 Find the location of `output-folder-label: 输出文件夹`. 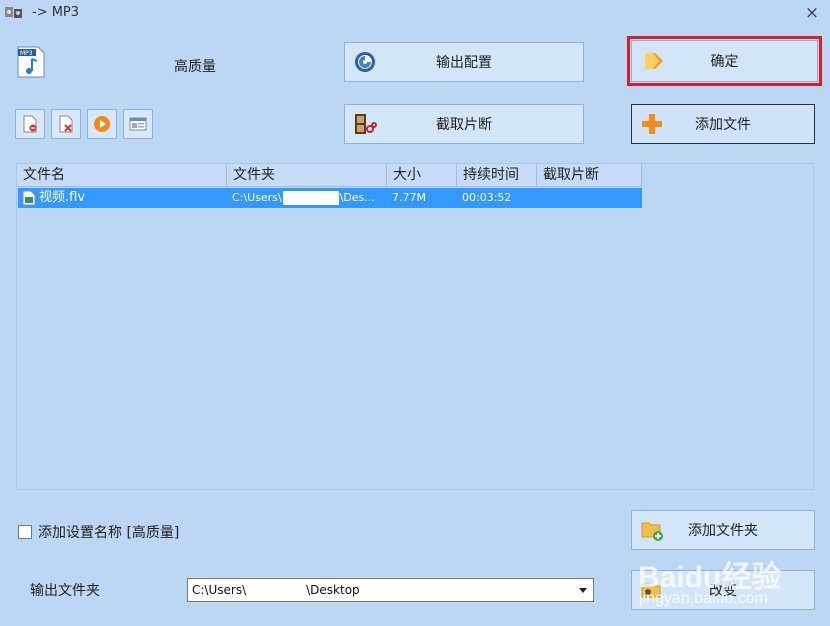

output-folder-label: 输出文件夹 is located at coordinates (65, 591).